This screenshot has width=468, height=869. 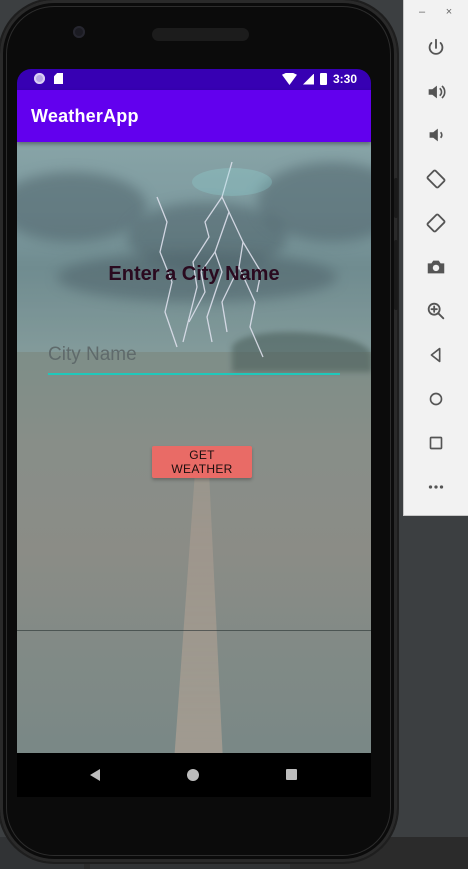 I want to click on emu-home-button, so click(x=436, y=399).